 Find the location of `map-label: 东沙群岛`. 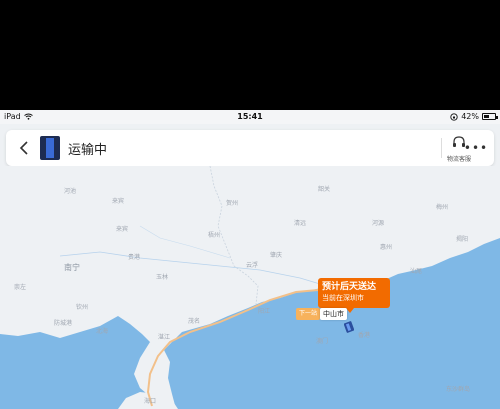

map-label: 东沙群岛 is located at coordinates (458, 389).